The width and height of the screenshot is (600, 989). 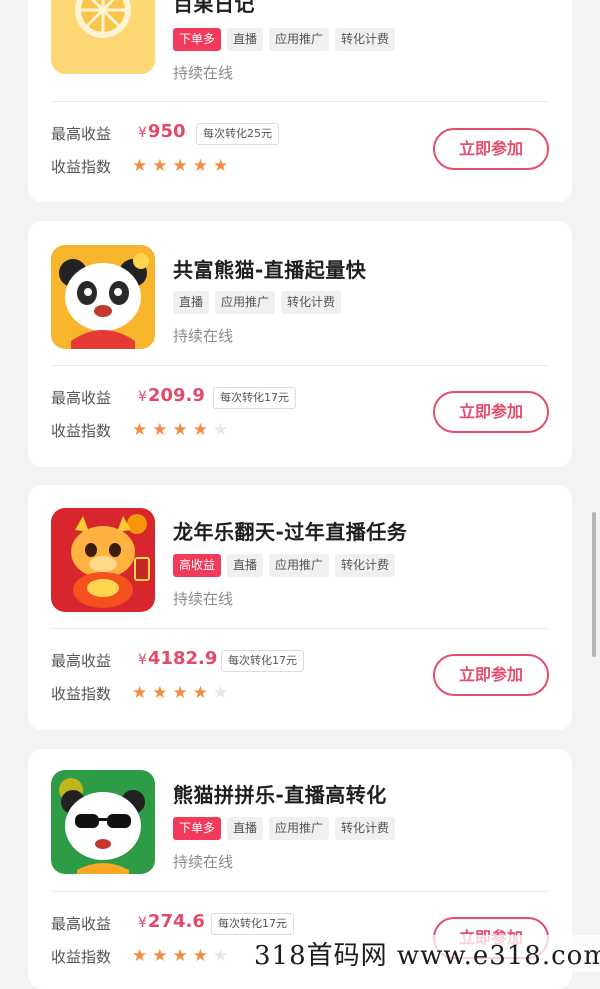 I want to click on task-title: 百果日记, so click(x=214, y=8).